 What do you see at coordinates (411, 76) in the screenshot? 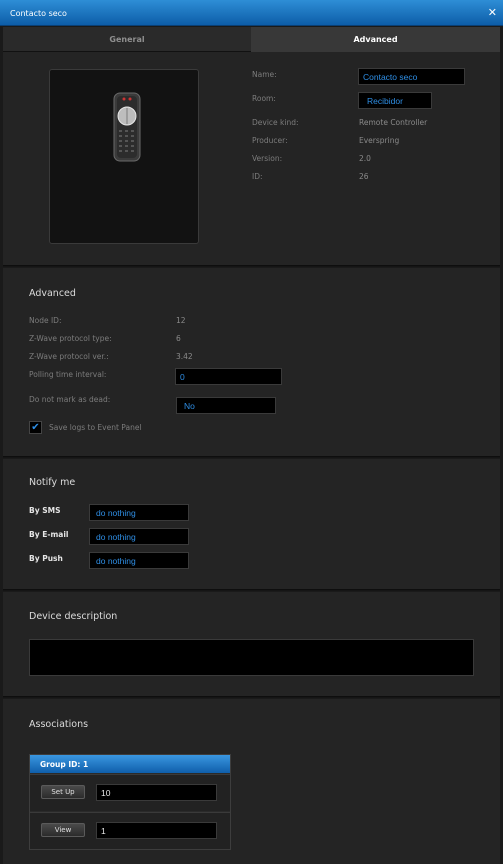
I see `name-field: Contacto seco` at bounding box center [411, 76].